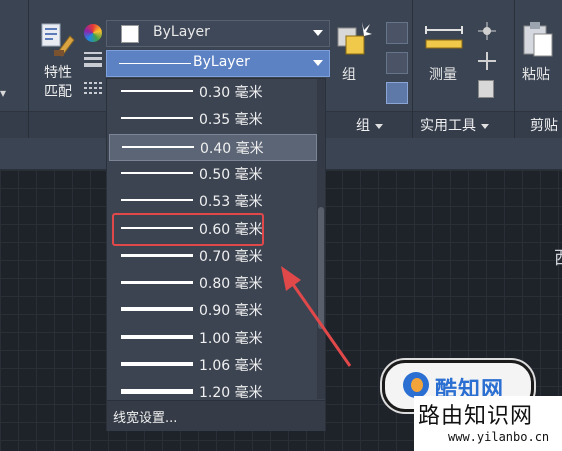 Image resolution: width=562 pixels, height=451 pixels. I want to click on lineweight-option-label: 0.40 毫米, so click(232, 148).